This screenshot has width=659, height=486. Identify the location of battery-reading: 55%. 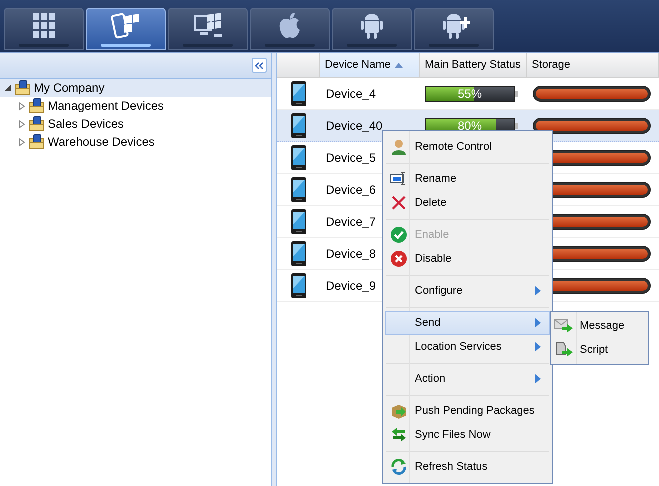
(470, 93).